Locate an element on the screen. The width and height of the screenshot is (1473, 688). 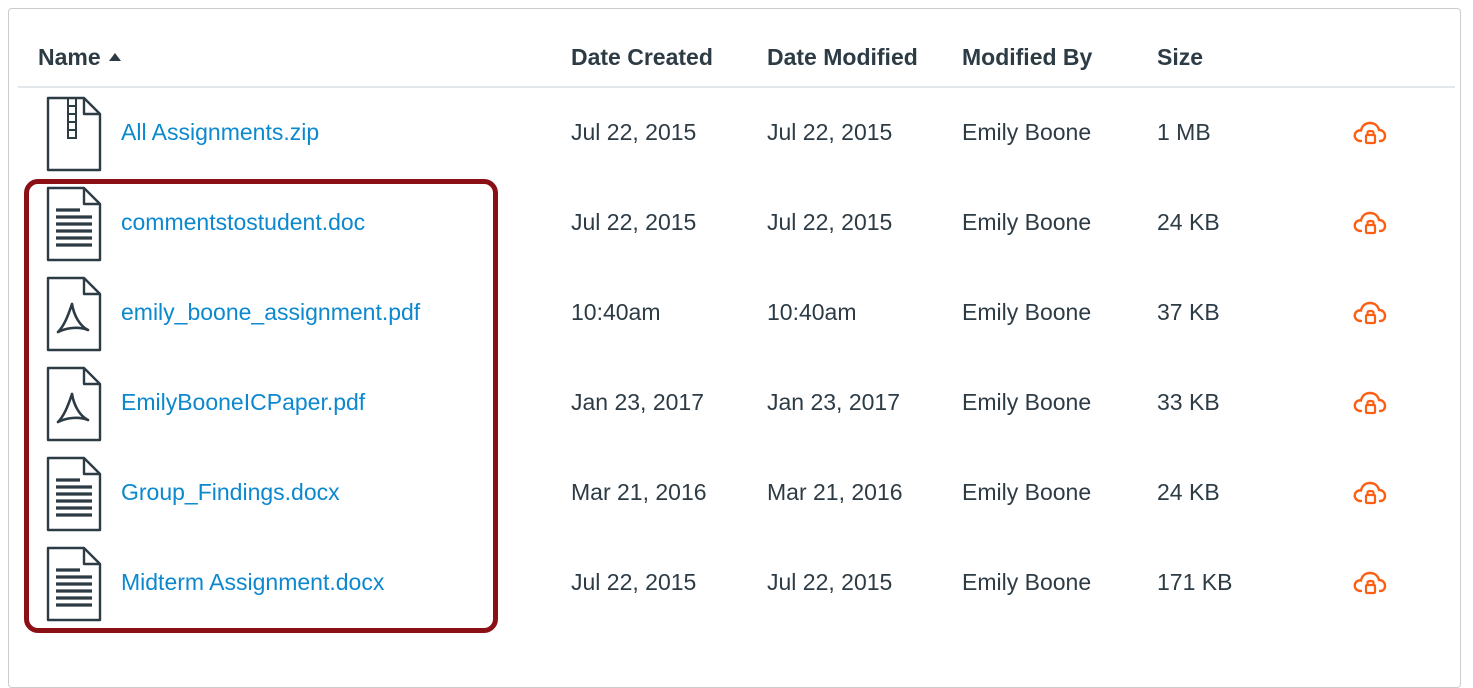
file-name-link: Group_Findings.docx is located at coordinates (230, 492).